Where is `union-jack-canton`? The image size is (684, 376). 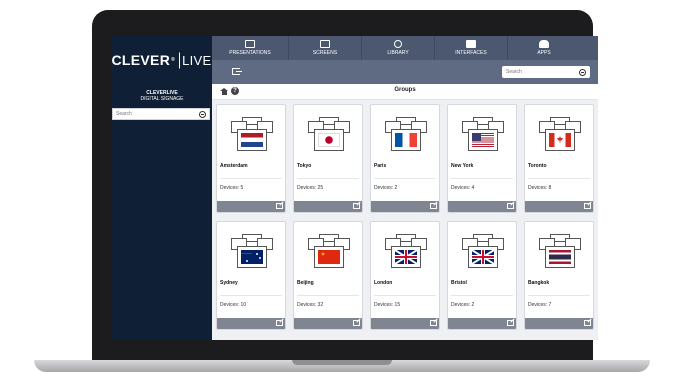 union-jack-canton is located at coordinates (246, 253).